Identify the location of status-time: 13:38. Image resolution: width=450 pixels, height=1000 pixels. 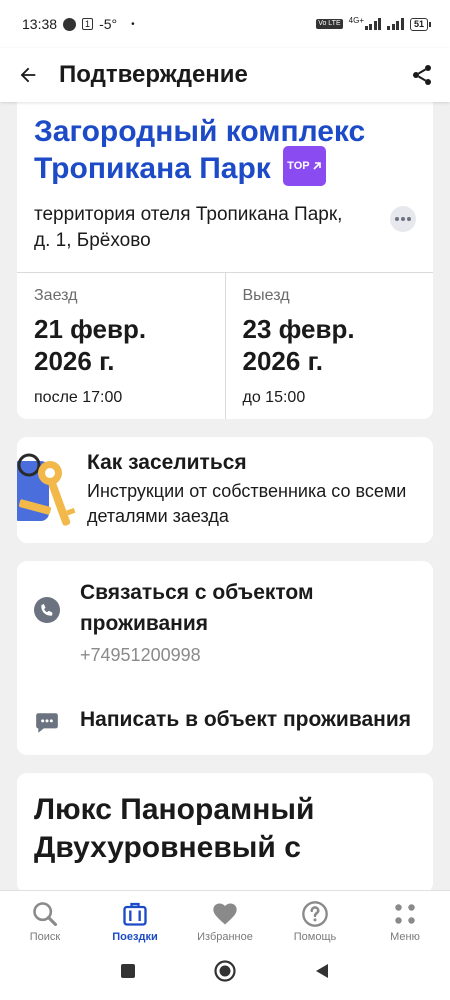
(40, 24).